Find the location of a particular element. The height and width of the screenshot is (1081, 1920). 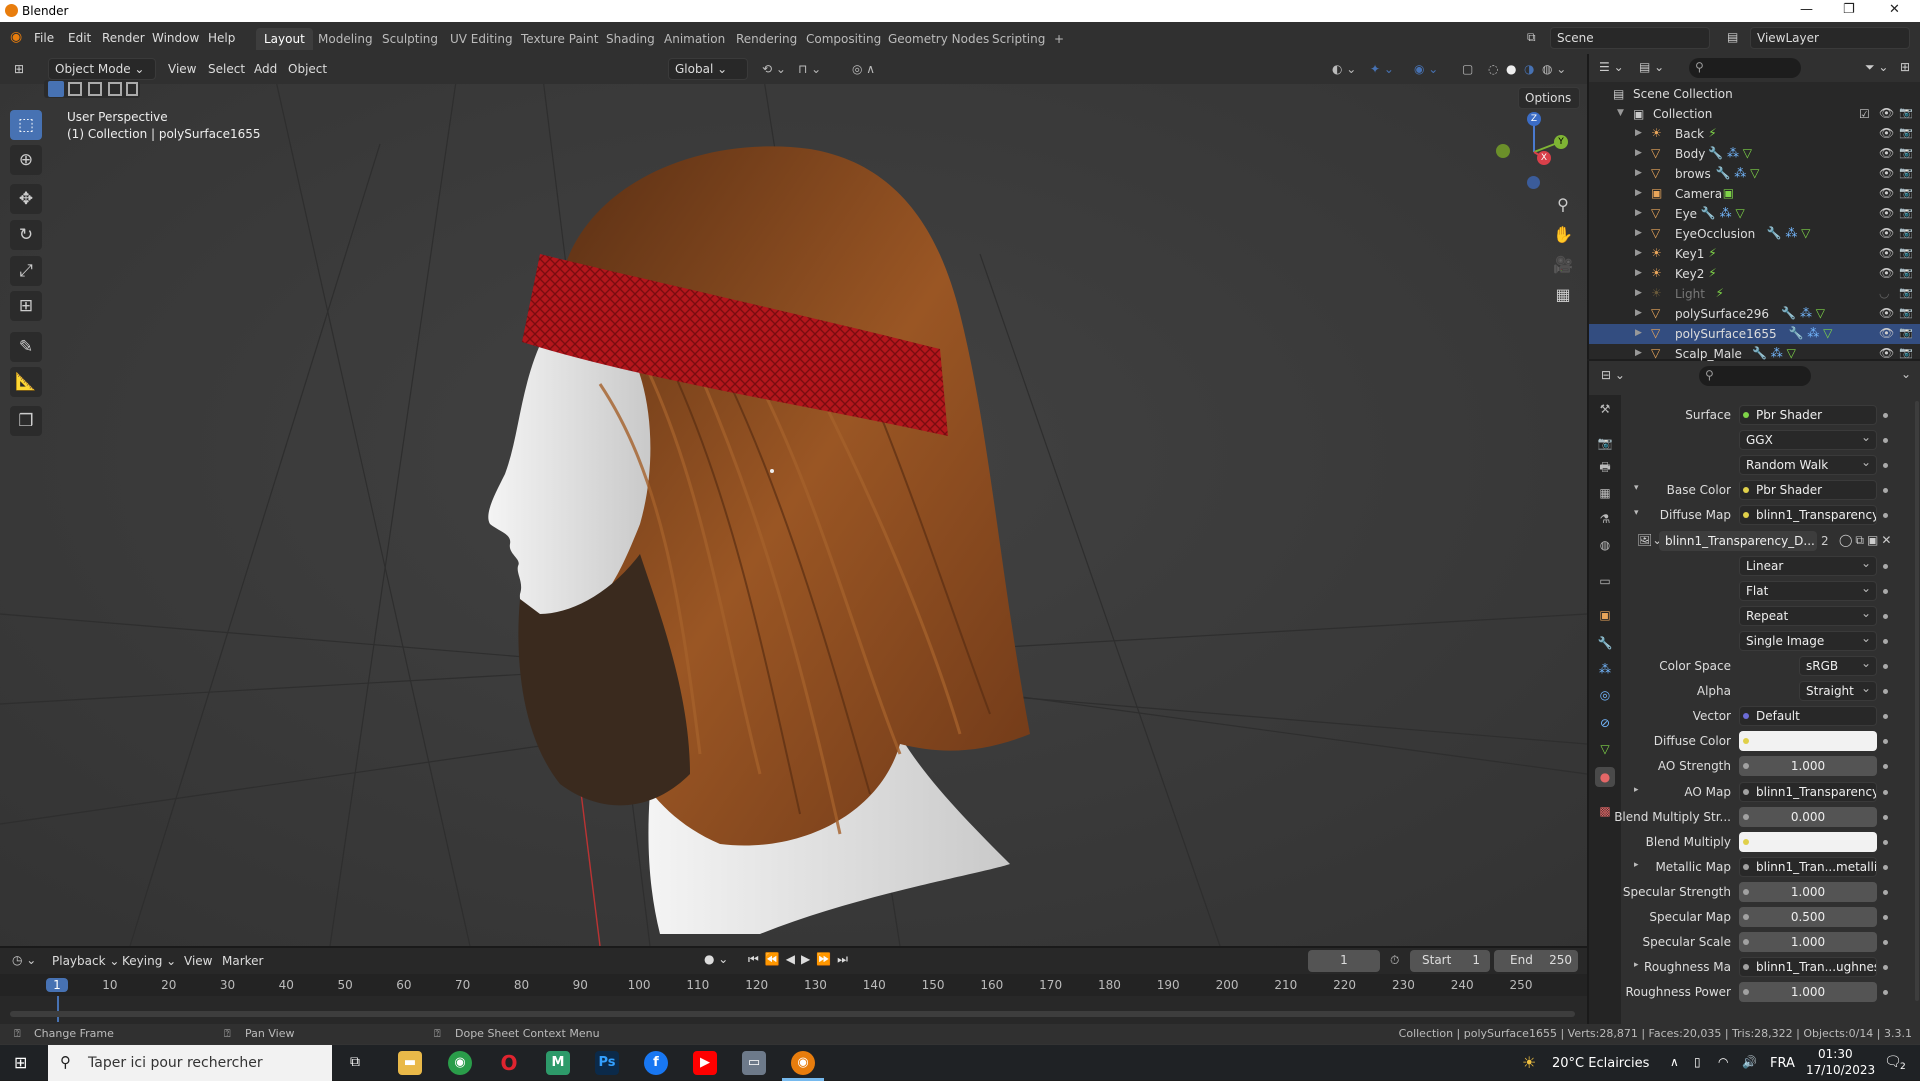

image-users-count: 2 is located at coordinates (1825, 541).